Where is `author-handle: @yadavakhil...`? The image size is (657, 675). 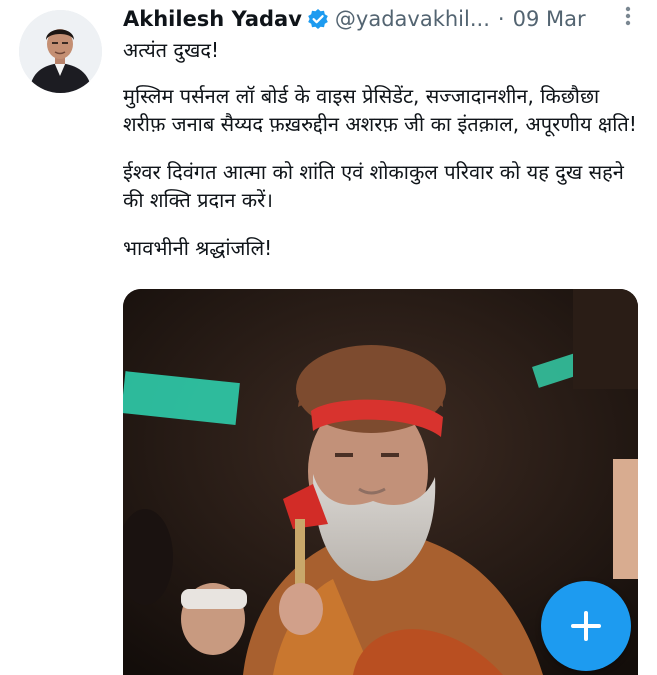
author-handle: @yadavakhil... is located at coordinates (412, 19).